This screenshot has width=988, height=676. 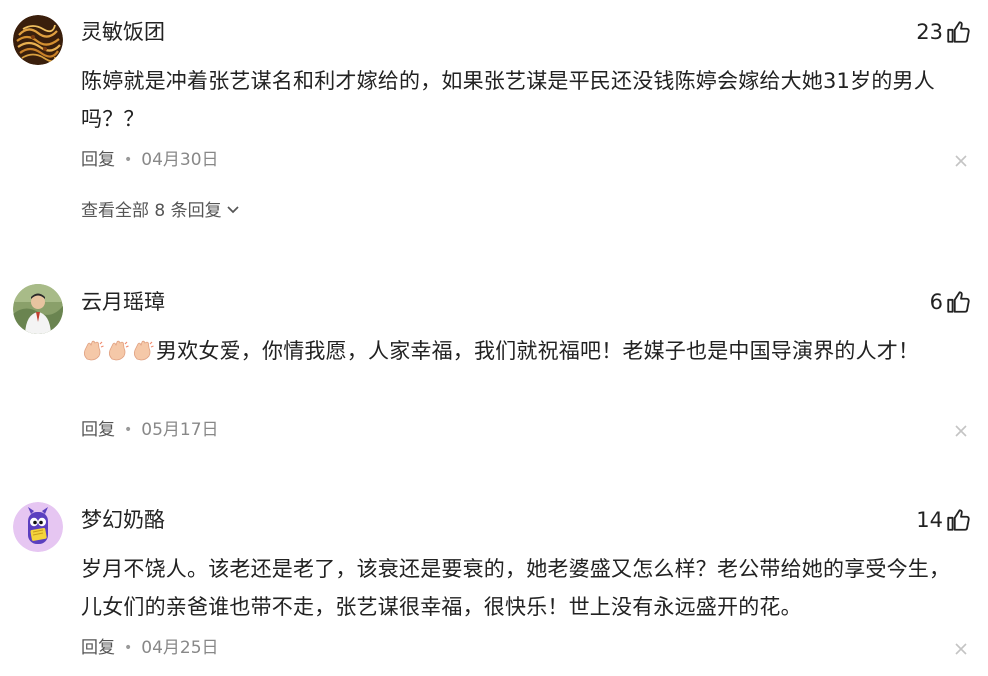 I want to click on comment-meta: 回复 • 04月25日, so click(x=150, y=648).